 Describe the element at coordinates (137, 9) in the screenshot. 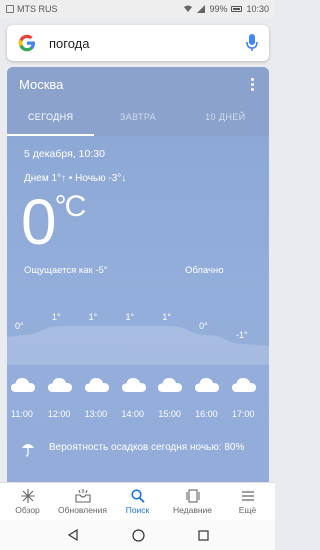

I see `status-bar: MTS RUS 99% 10:30` at that location.